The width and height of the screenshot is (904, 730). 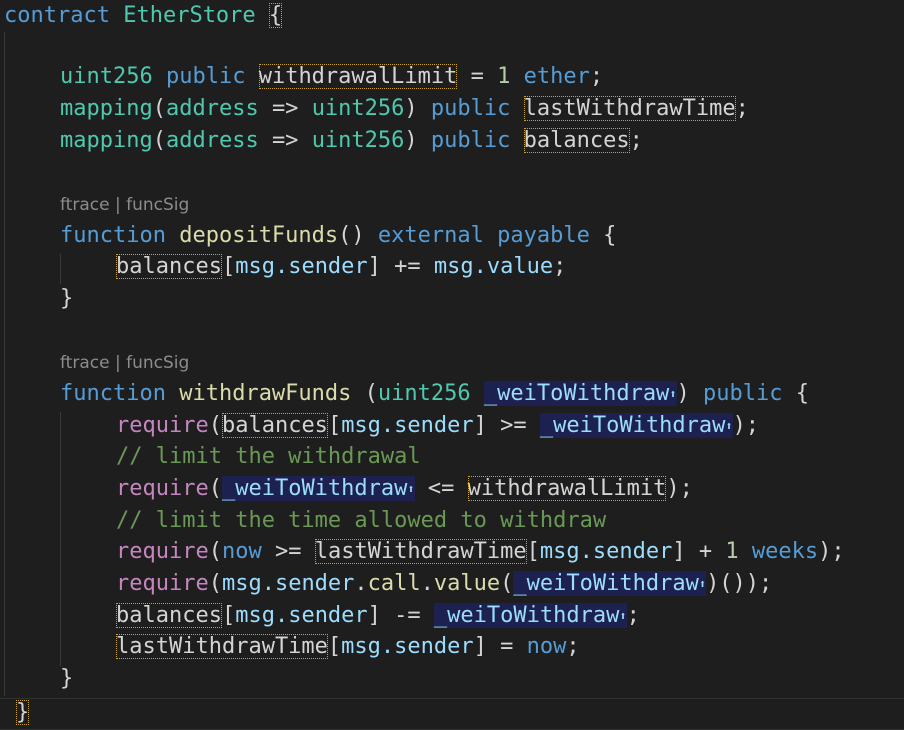 I want to click on type: address, so click(x=212, y=108).